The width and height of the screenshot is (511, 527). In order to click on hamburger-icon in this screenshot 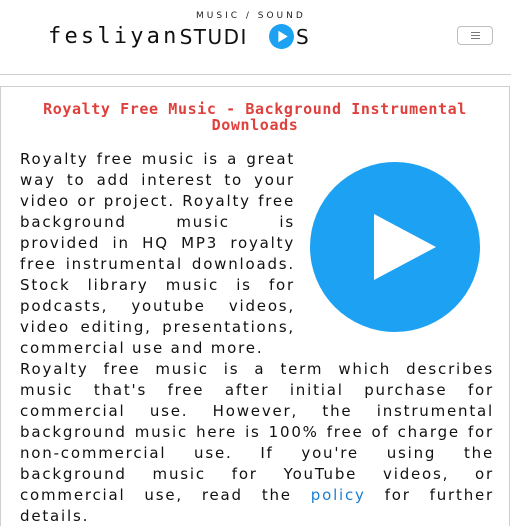, I will do `click(475, 35)`.